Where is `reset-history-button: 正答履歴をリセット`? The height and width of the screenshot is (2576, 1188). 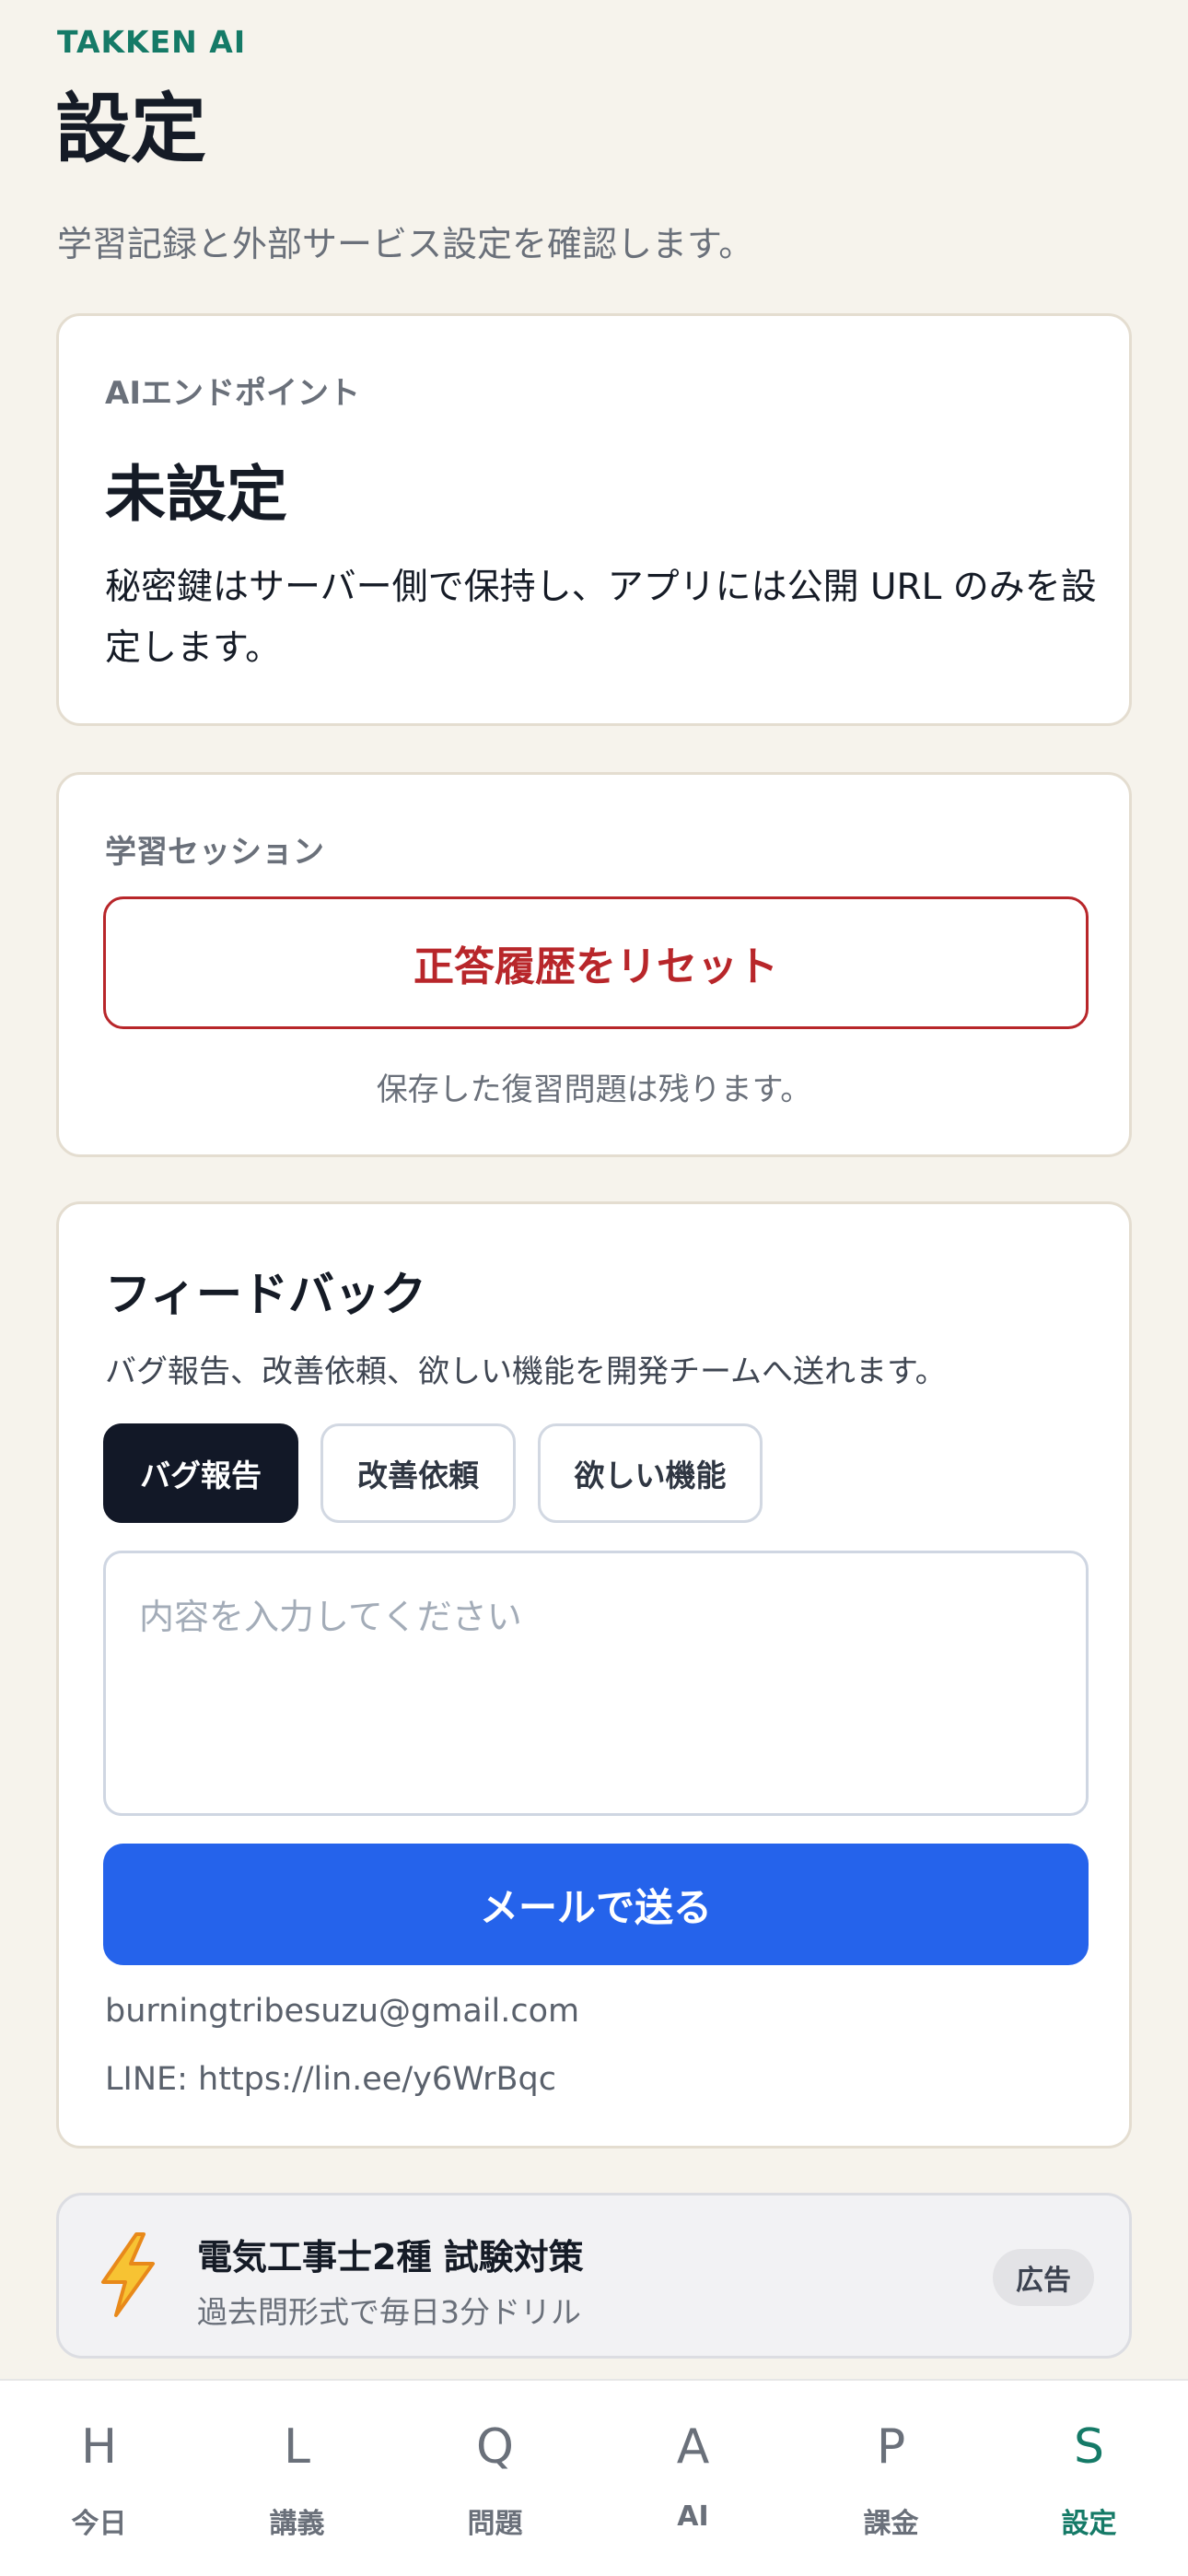
reset-history-button: 正答履歴をリセット is located at coordinates (596, 962).